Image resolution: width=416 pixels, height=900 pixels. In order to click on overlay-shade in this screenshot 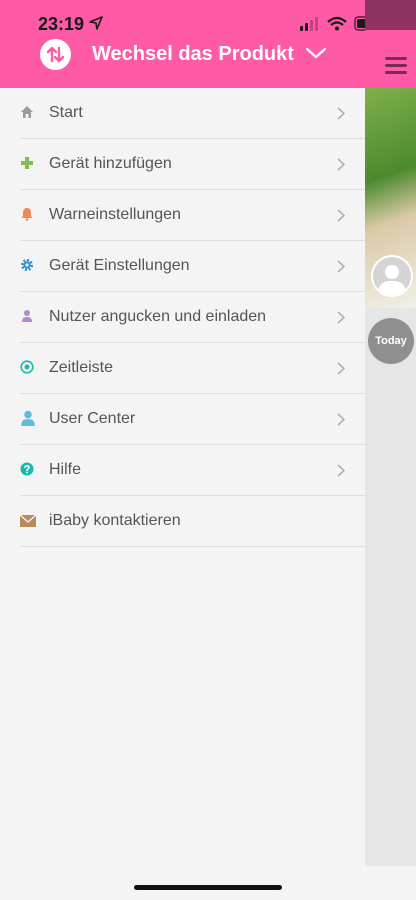, I will do `click(390, 15)`.